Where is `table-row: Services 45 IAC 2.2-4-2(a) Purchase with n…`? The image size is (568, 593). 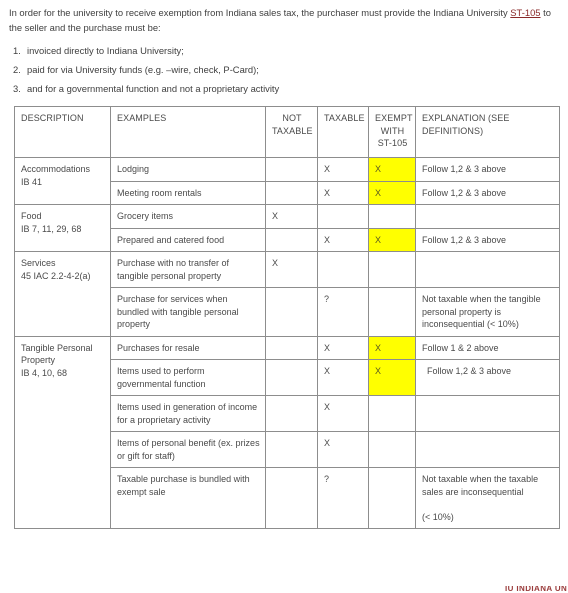 table-row: Services 45 IAC 2.2-4-2(a) Purchase with n… is located at coordinates (287, 294).